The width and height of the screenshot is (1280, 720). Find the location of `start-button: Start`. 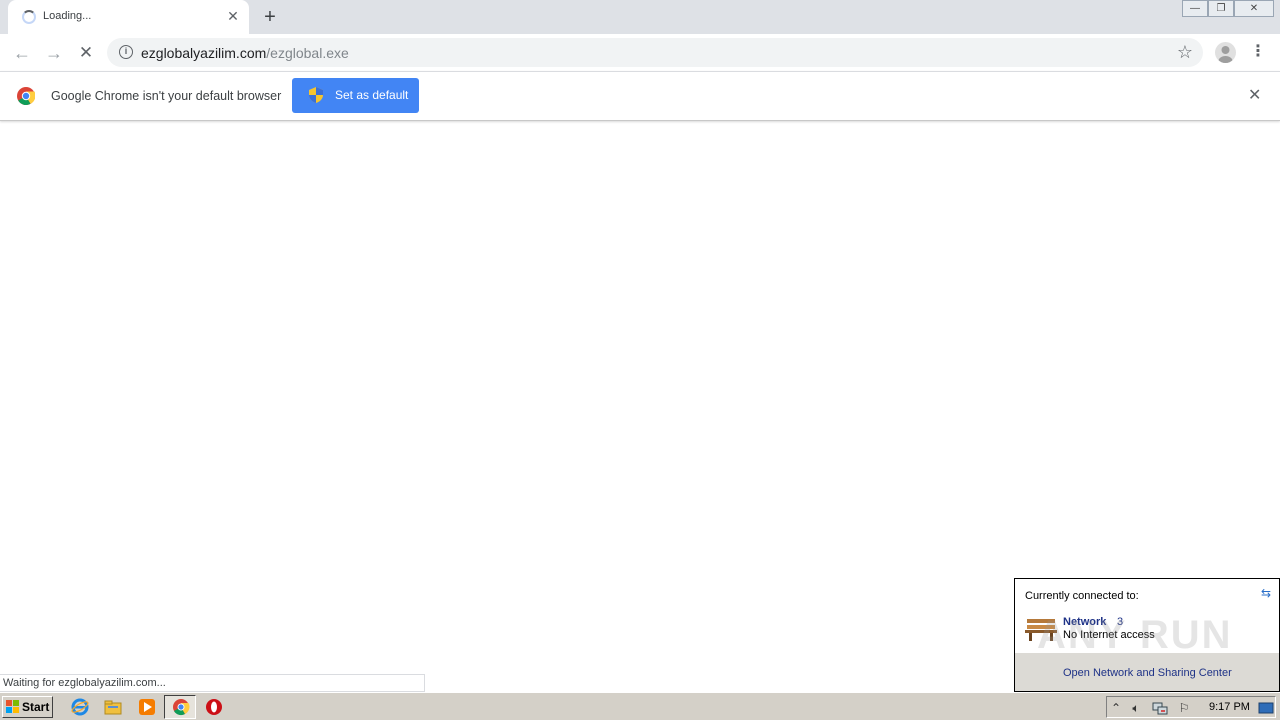

start-button: Start is located at coordinates (27, 707).